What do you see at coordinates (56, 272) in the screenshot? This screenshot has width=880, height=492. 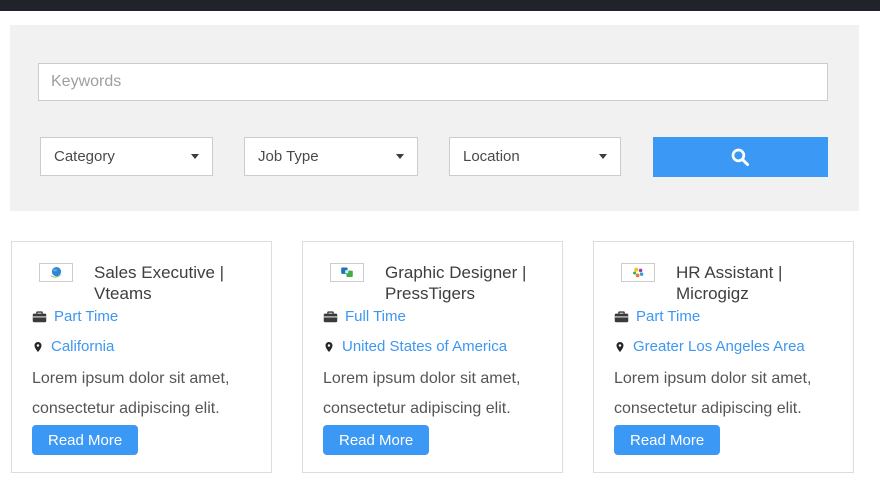 I see `vteams-logo` at bounding box center [56, 272].